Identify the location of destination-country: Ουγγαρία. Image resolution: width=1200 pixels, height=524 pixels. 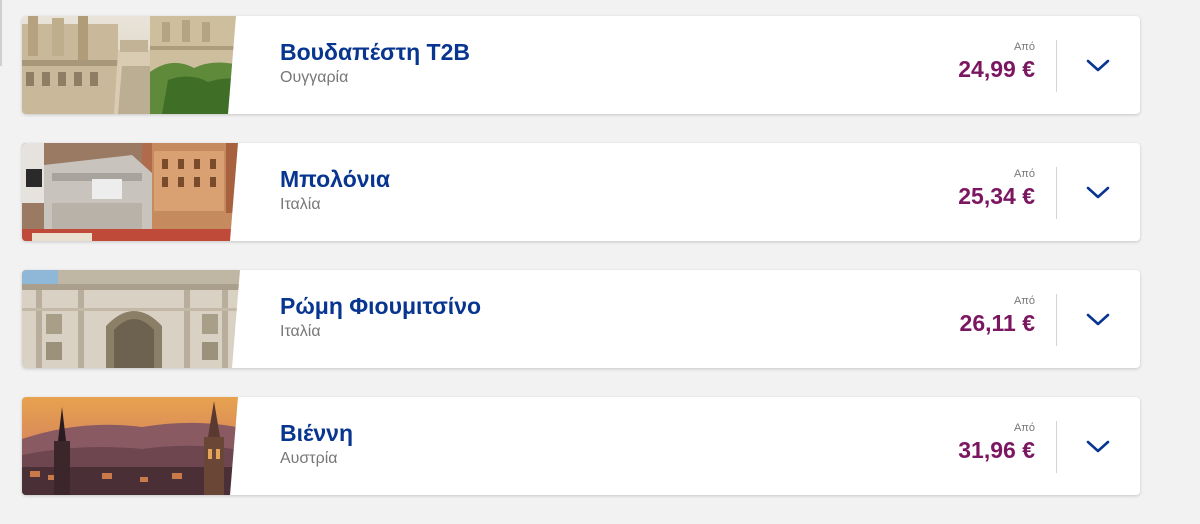
(314, 77).